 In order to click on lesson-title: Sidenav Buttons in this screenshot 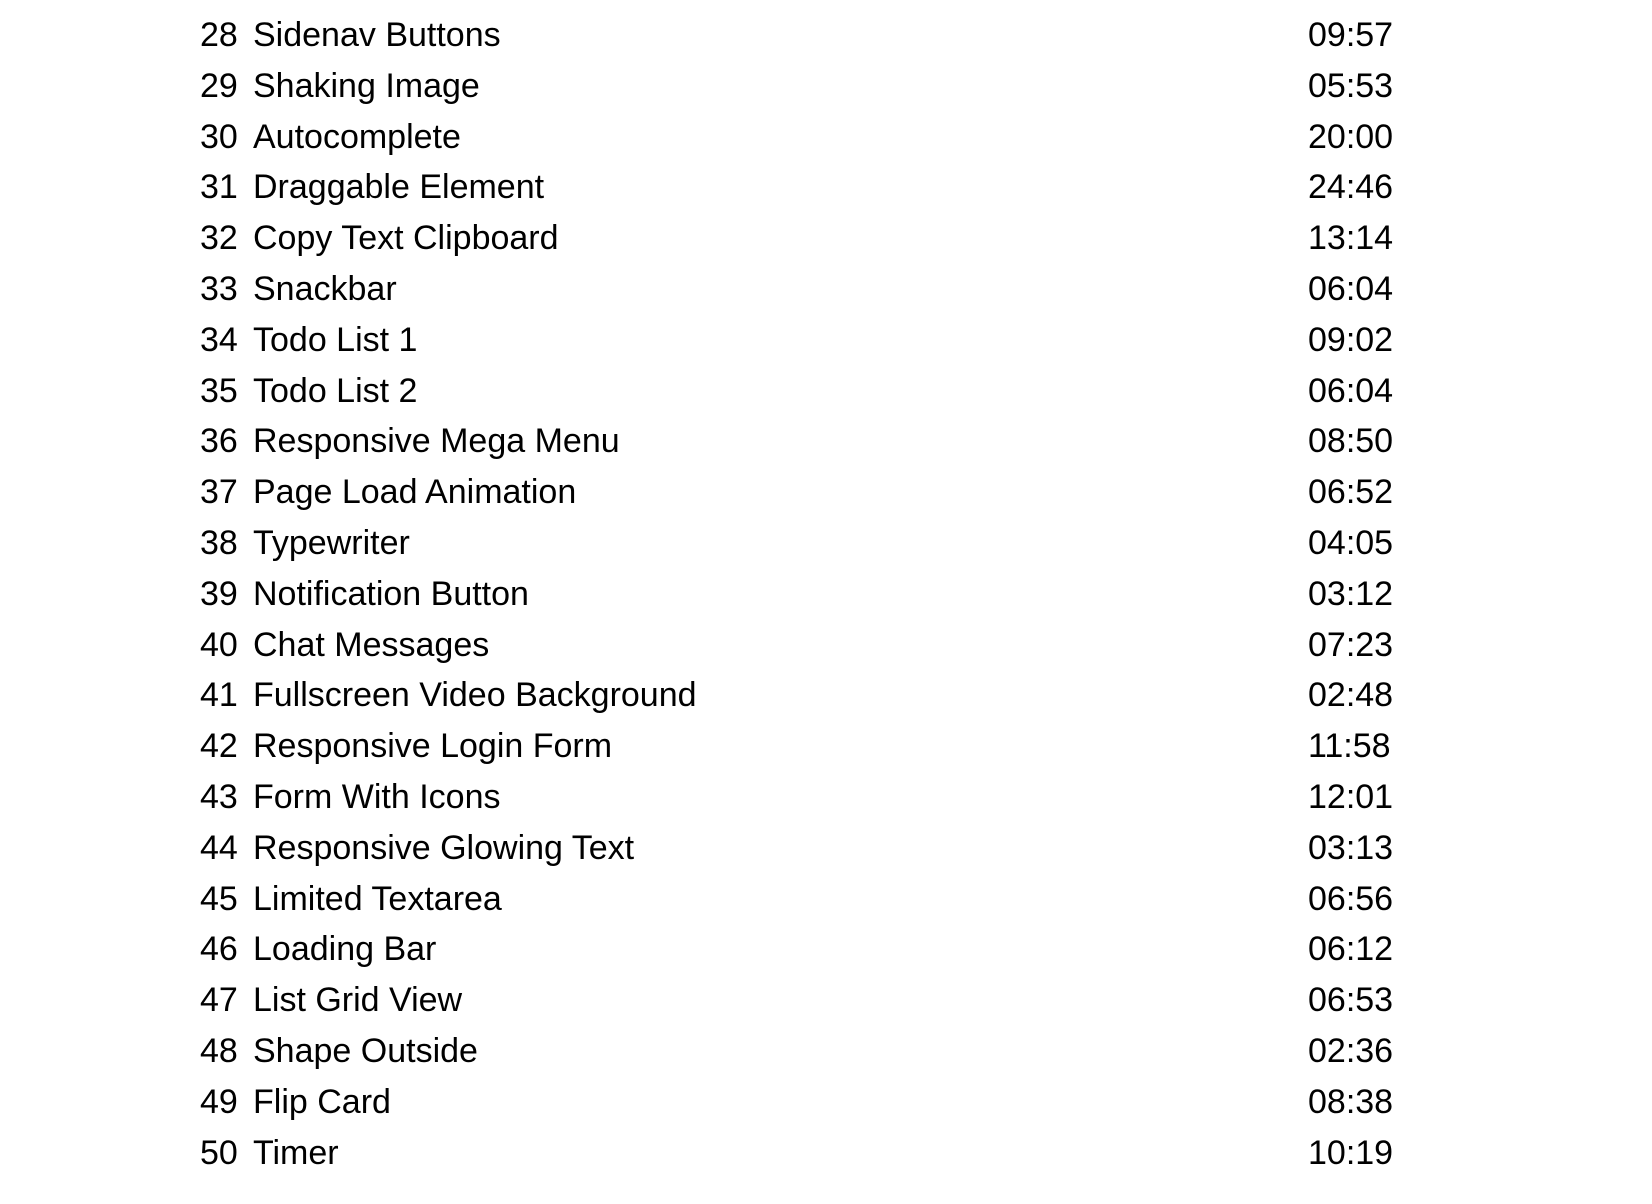, I will do `click(377, 35)`.